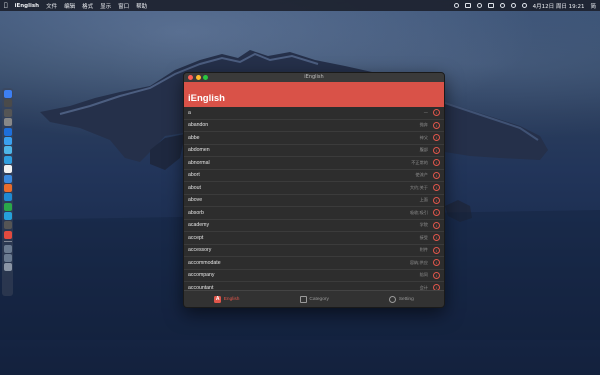  Describe the element at coordinates (314, 213) in the screenshot. I see `list-item: absorb 吸收;吸引 i` at that location.